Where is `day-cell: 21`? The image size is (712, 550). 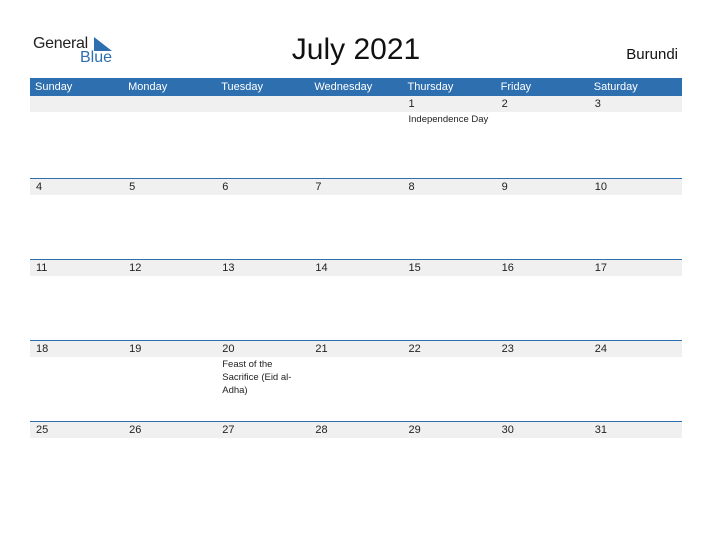
day-cell: 21 is located at coordinates (355, 369).